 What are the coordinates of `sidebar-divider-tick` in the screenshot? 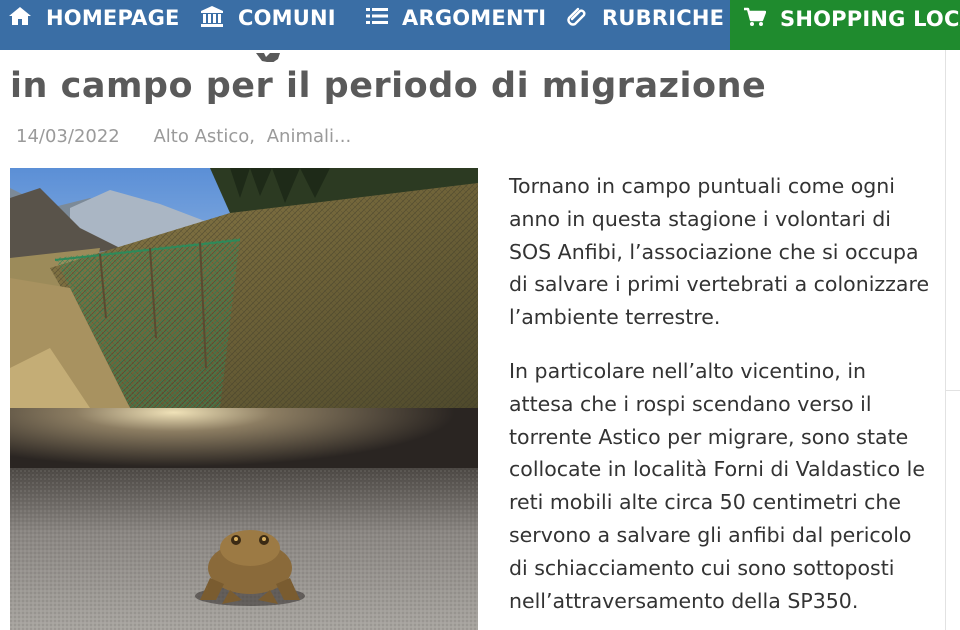 It's located at (952, 390).